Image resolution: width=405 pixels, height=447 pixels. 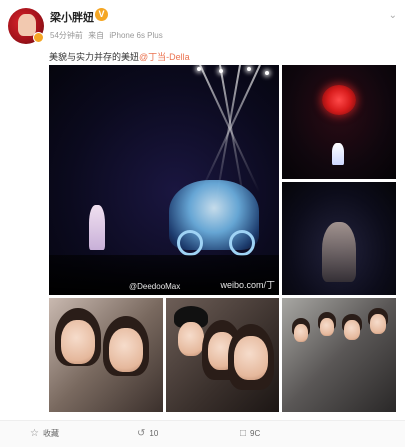 I want to click on rose-screen, so click(x=339, y=100).